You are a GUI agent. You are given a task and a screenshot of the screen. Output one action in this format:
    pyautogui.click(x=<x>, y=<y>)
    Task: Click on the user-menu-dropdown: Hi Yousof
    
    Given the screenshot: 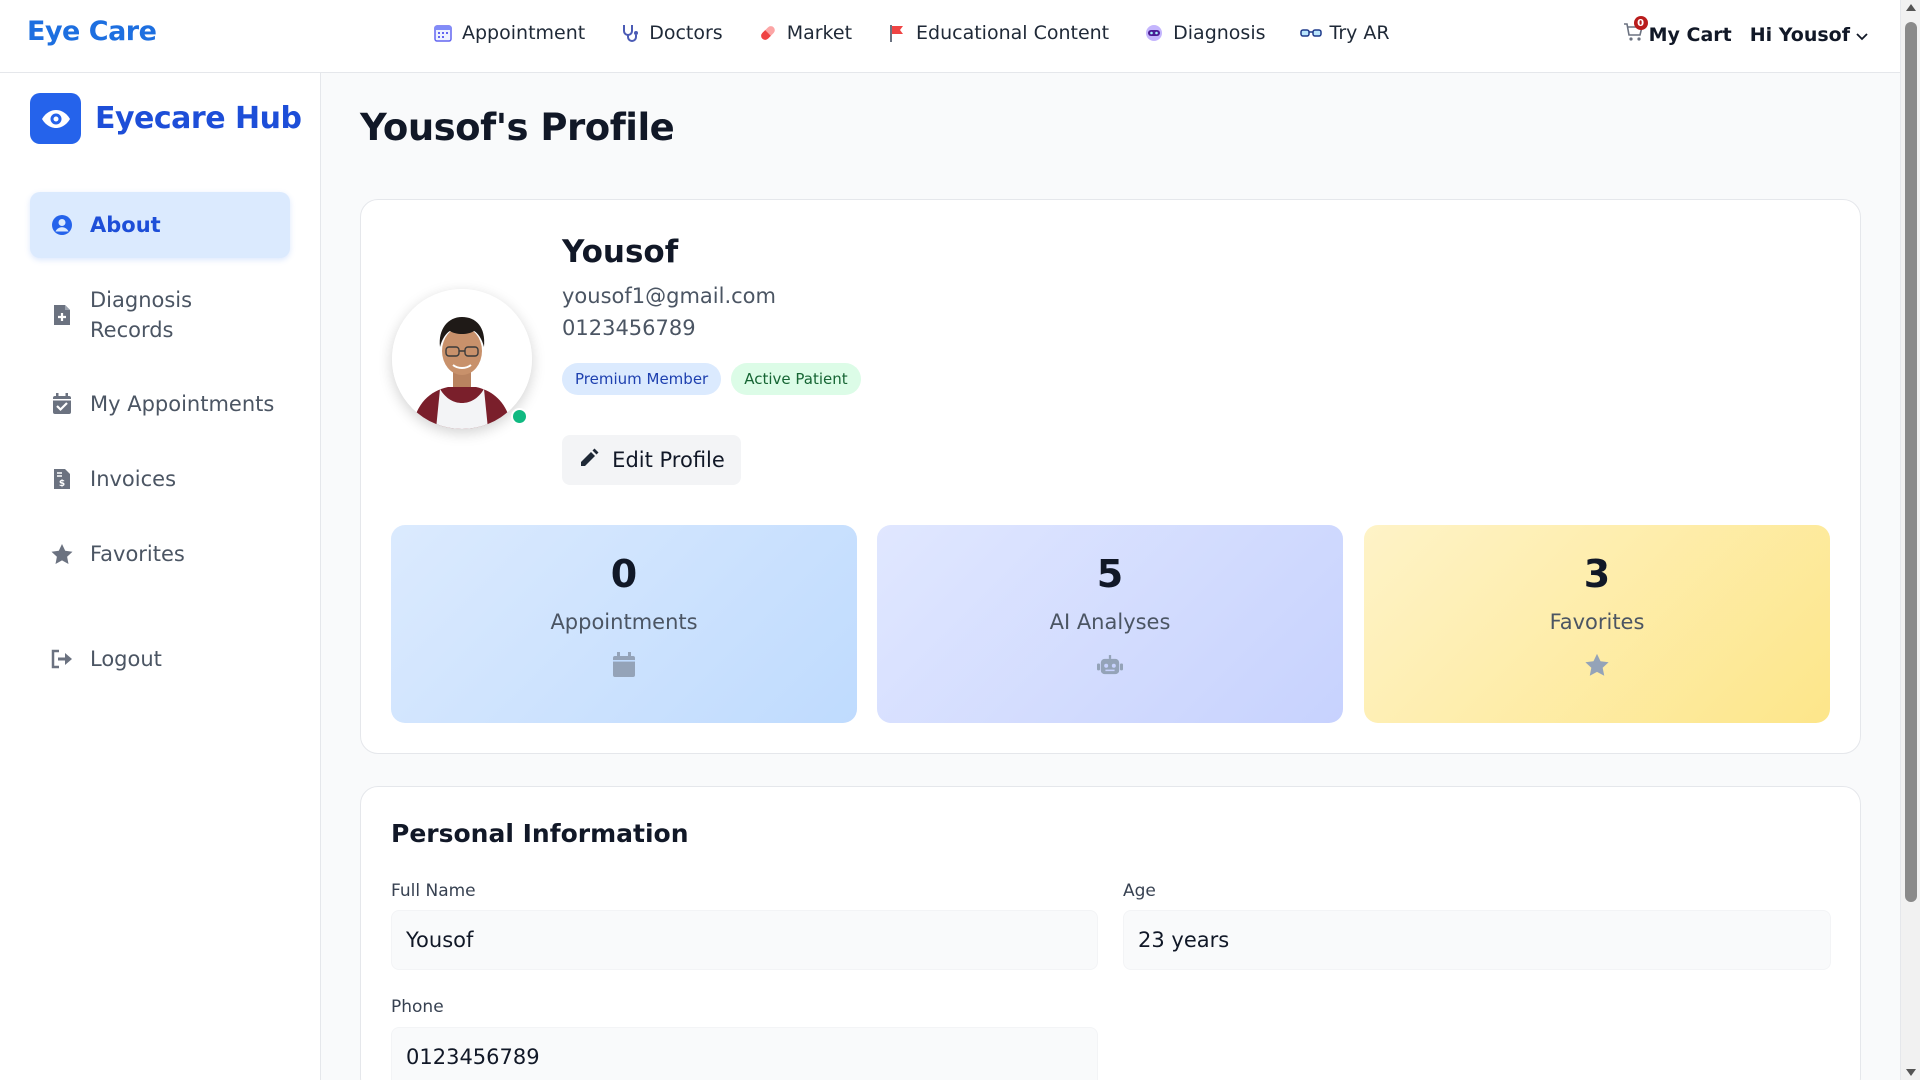 What is the action you would take?
    pyautogui.click(x=1809, y=35)
    